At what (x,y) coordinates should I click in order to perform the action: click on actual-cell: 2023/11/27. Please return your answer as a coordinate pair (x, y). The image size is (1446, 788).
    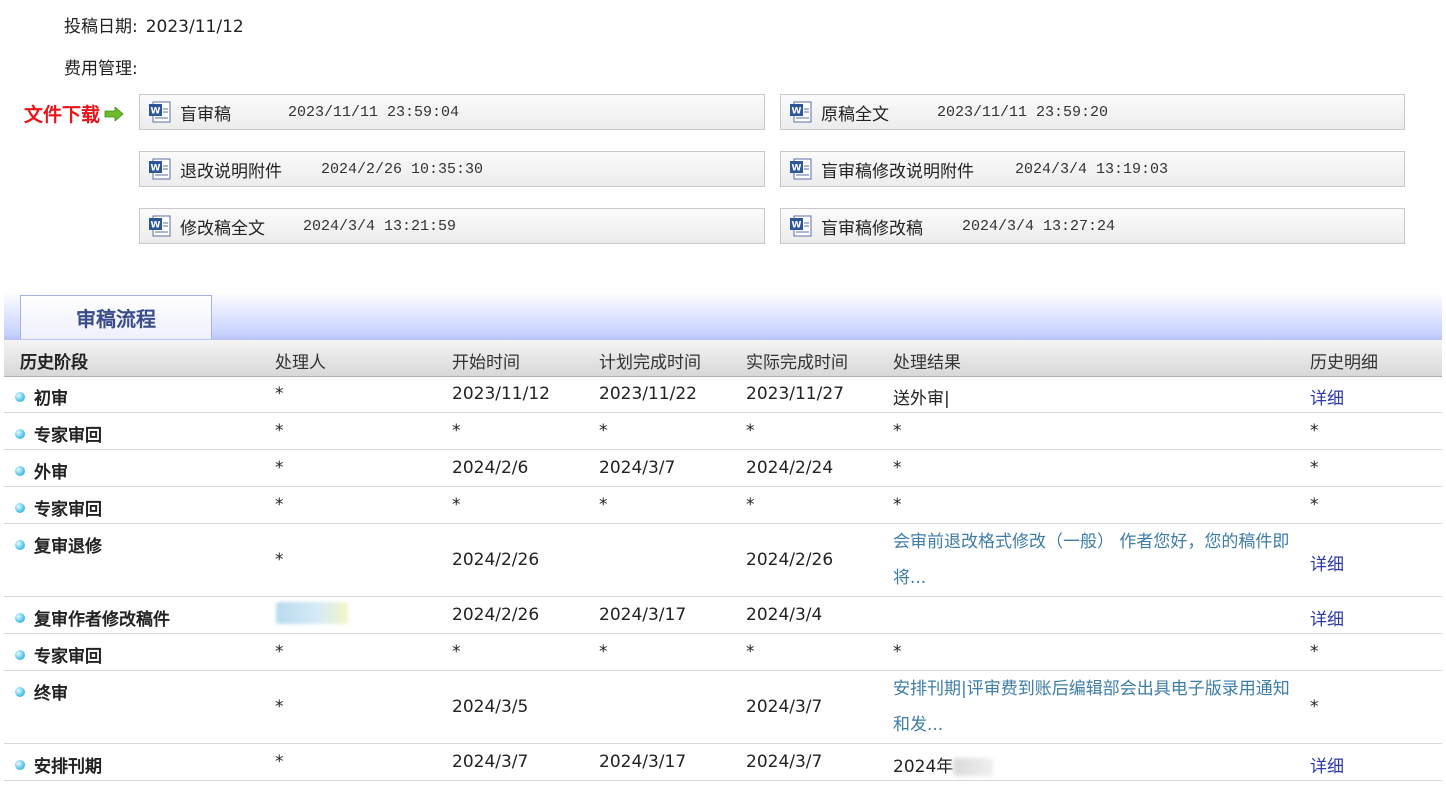
    Looking at the image, I should click on (795, 394).